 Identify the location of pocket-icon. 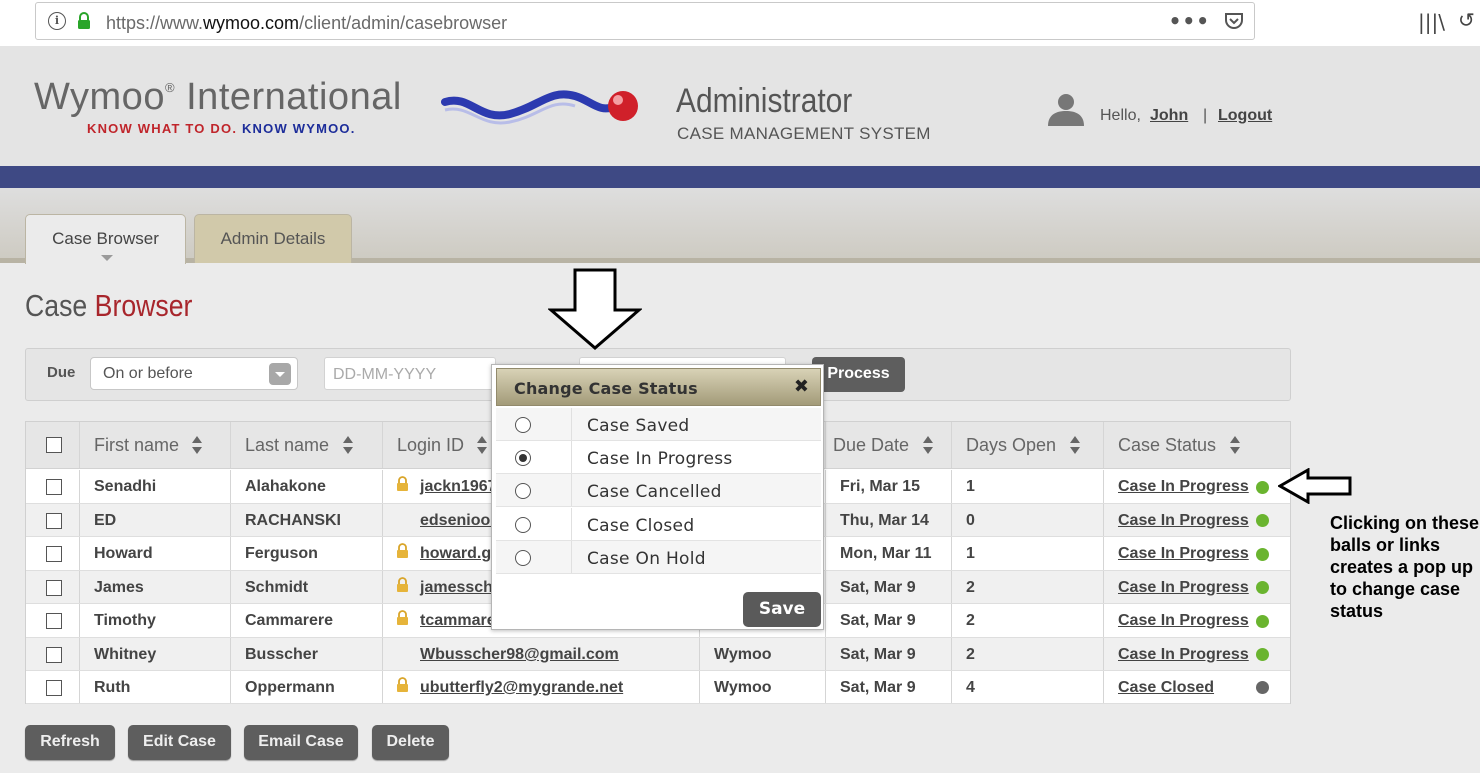
(1234, 21).